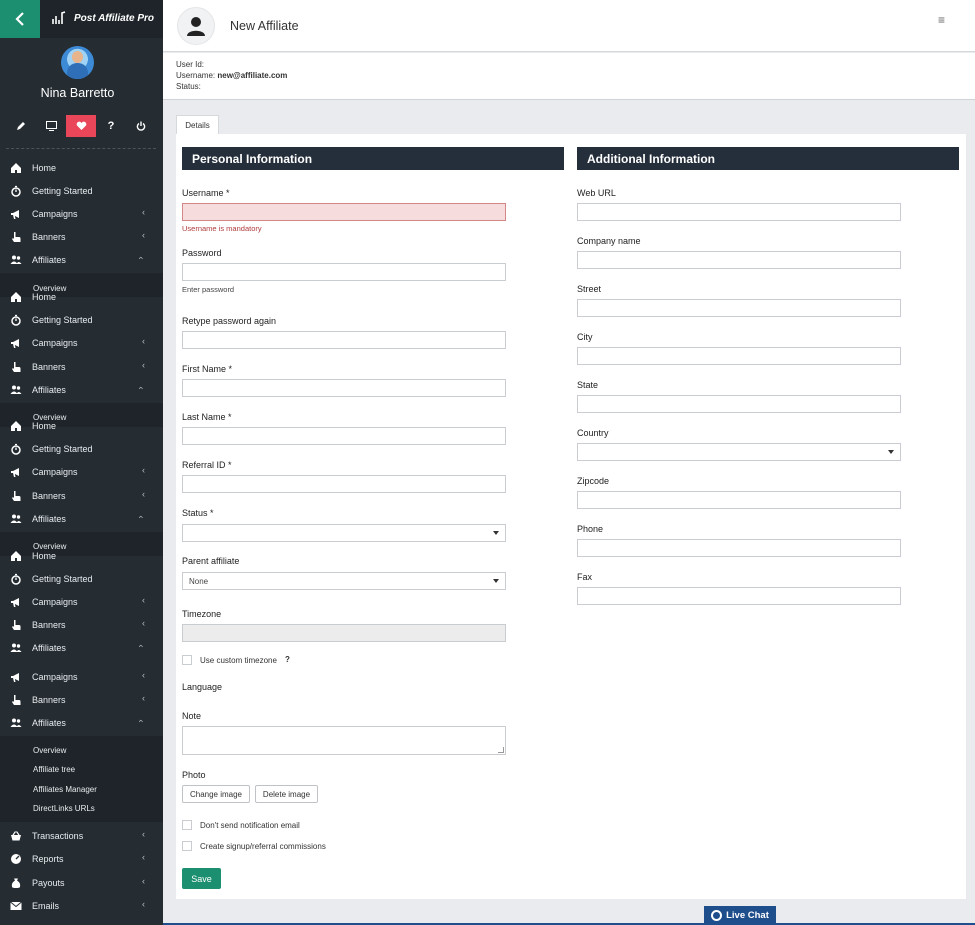 This screenshot has width=975, height=925. What do you see at coordinates (739, 596) in the screenshot?
I see `fax-input` at bounding box center [739, 596].